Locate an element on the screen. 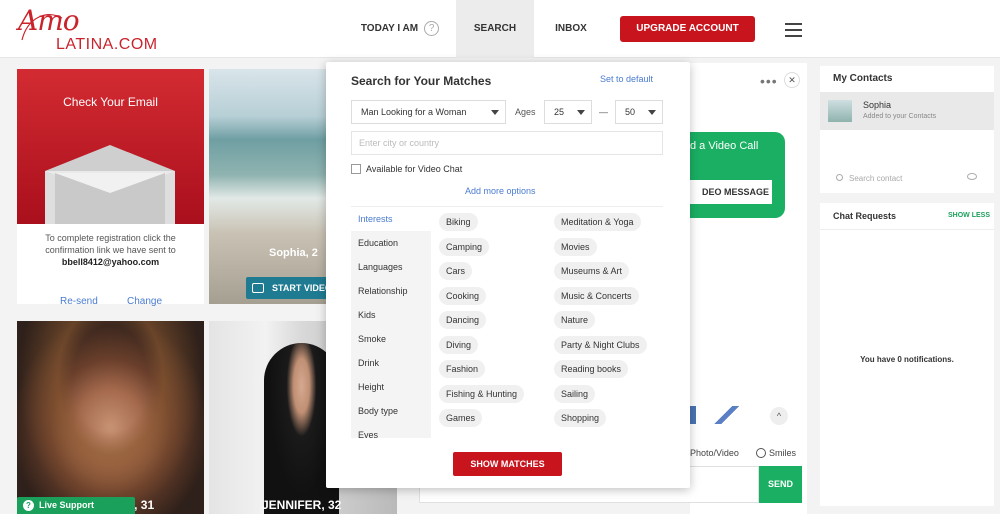 The height and width of the screenshot is (514, 1000). gender-select: Man Looking for a Woman is located at coordinates (428, 112).